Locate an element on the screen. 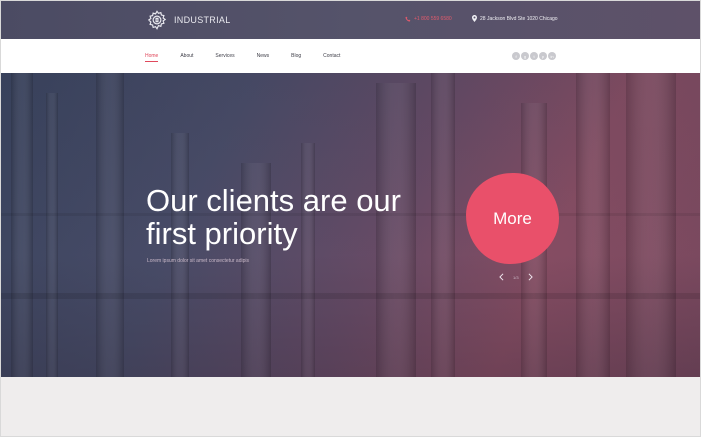  nav-item-about: About is located at coordinates (186, 56).